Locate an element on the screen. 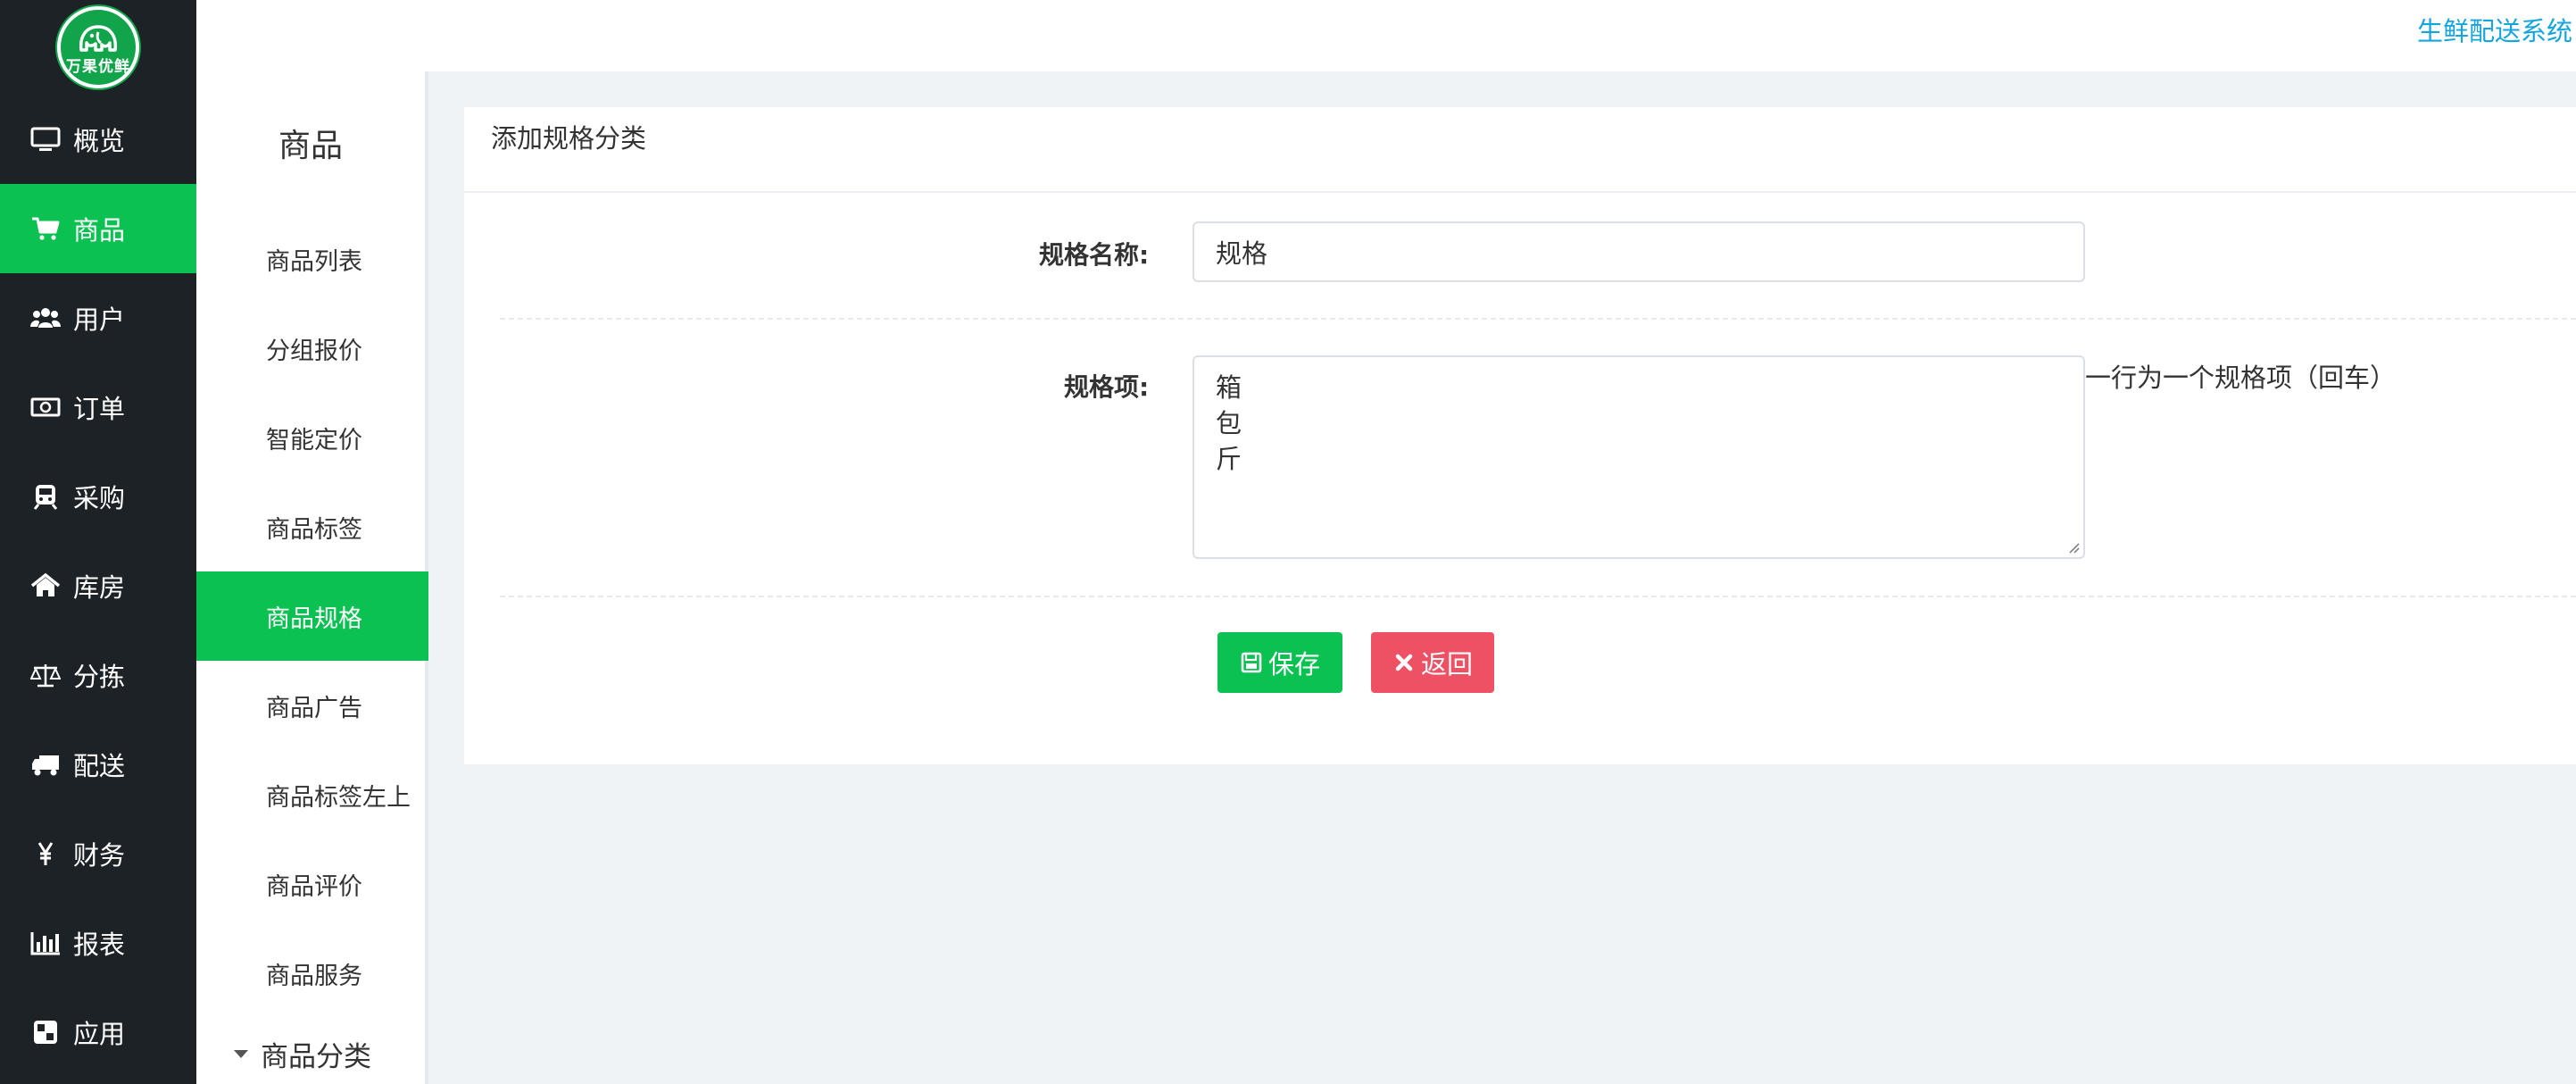 This screenshot has height=1084, width=2576. logo-text: 万果优鲜 is located at coordinates (98, 67).